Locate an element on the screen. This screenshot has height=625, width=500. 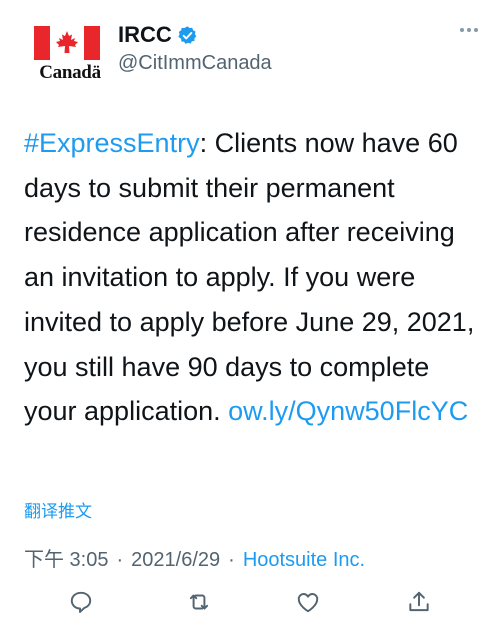
reply-icon is located at coordinates (81, 602).